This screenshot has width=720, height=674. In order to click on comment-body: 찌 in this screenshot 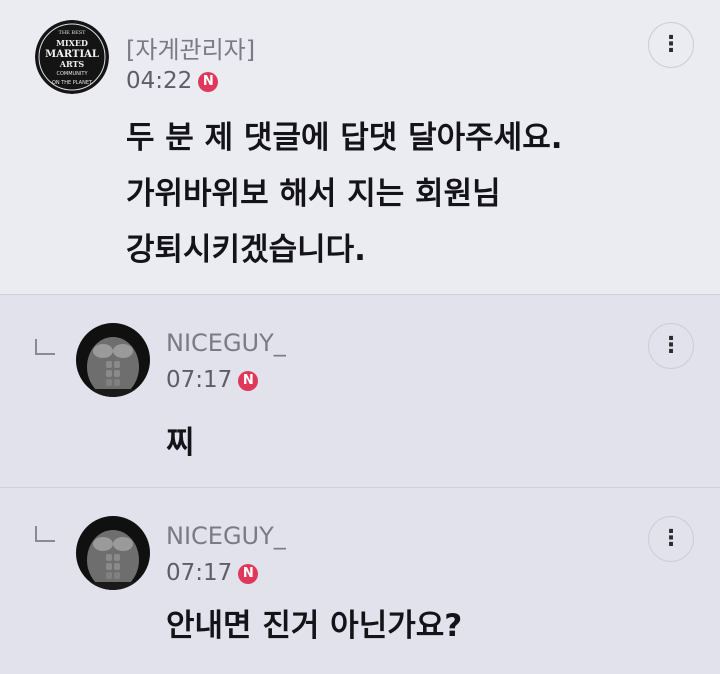, I will do `click(180, 443)`.